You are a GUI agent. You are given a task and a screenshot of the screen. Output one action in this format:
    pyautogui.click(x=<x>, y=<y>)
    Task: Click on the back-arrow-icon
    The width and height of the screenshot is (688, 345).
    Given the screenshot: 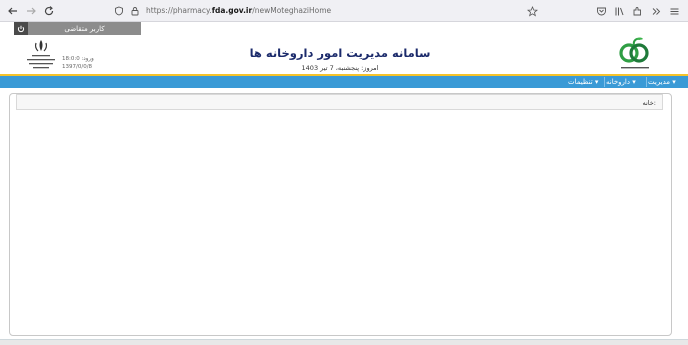 What is the action you would take?
    pyautogui.click(x=12, y=11)
    